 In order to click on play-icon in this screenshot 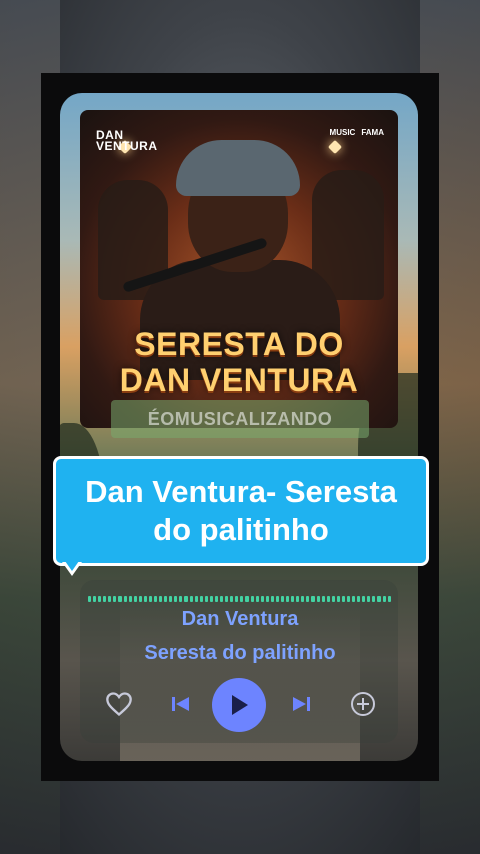, I will do `click(240, 705)`.